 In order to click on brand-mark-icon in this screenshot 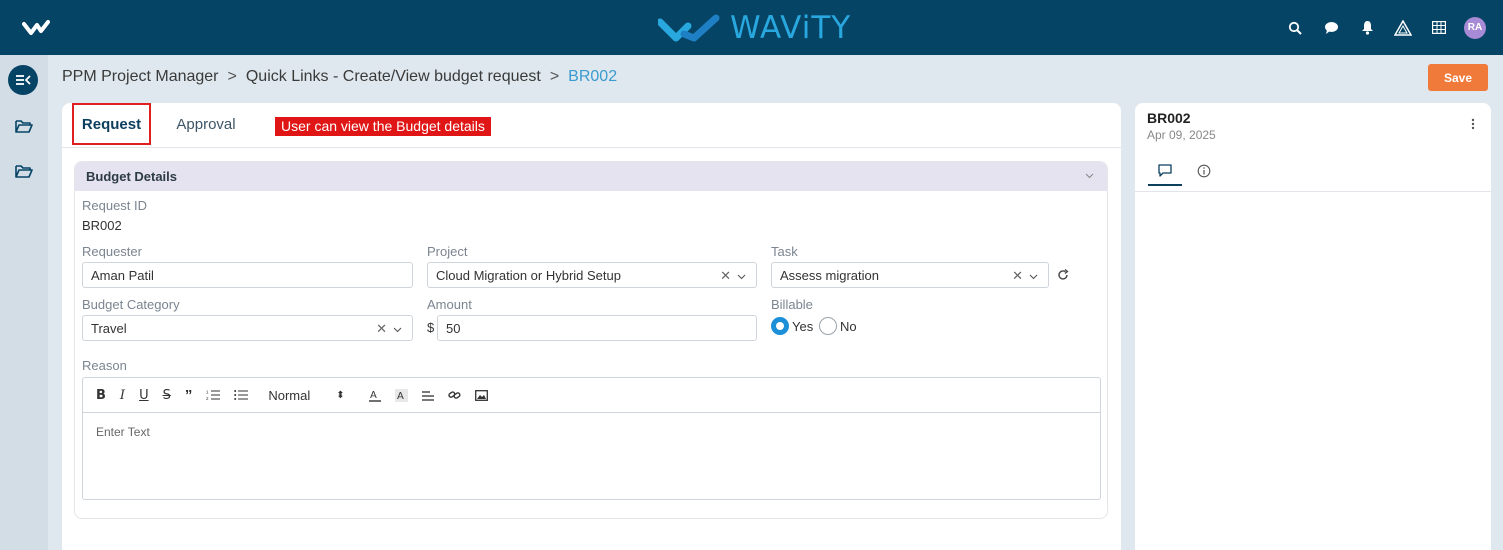, I will do `click(689, 28)`.